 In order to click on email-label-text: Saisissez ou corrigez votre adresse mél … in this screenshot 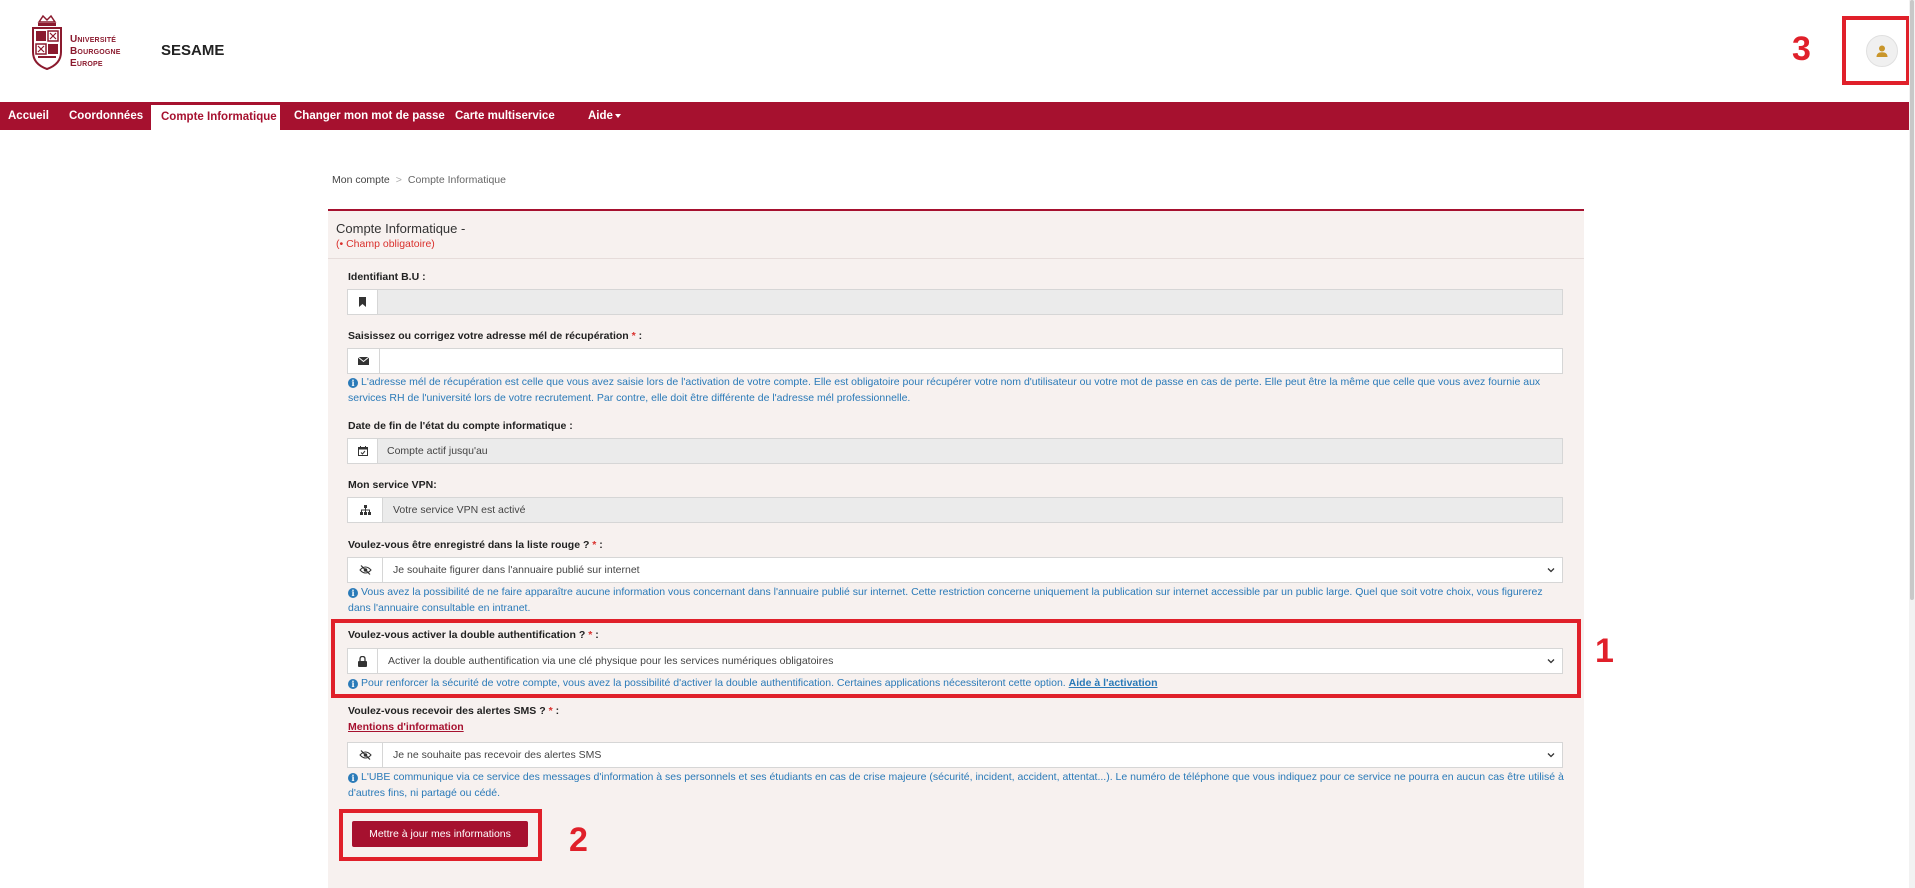, I will do `click(488, 336)`.